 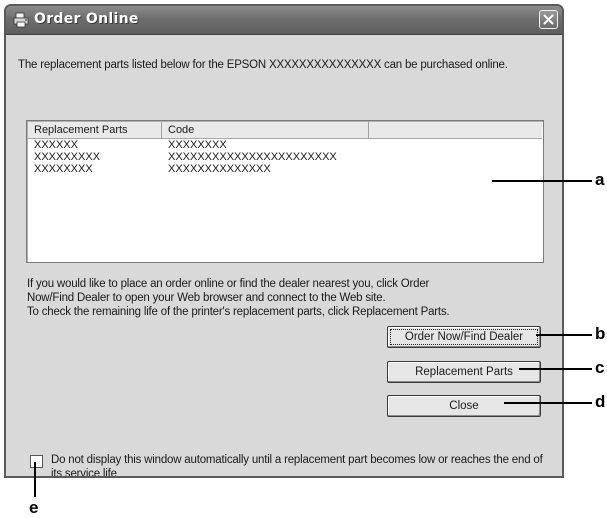 I want to click on part-code: XXXXXXXX, so click(x=197, y=145).